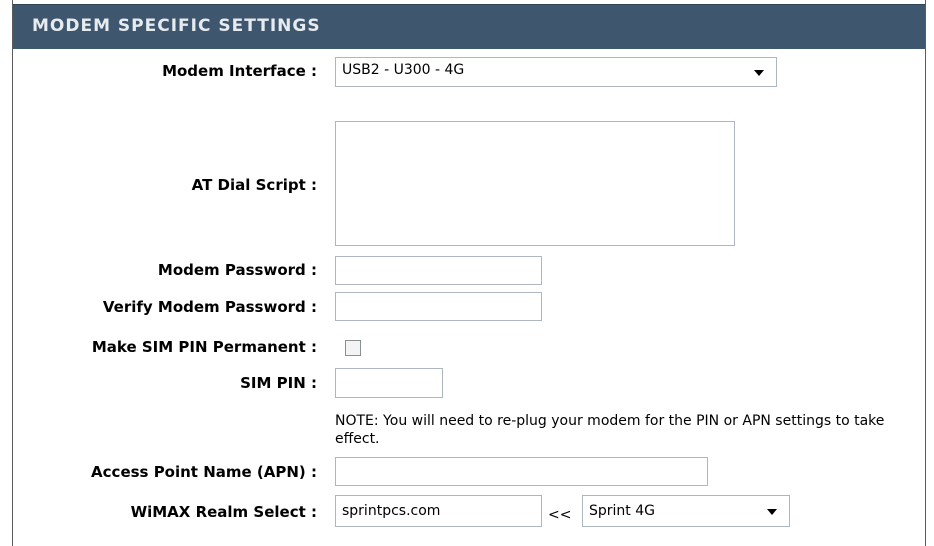 The height and width of the screenshot is (546, 934). I want to click on apn-input, so click(521, 471).